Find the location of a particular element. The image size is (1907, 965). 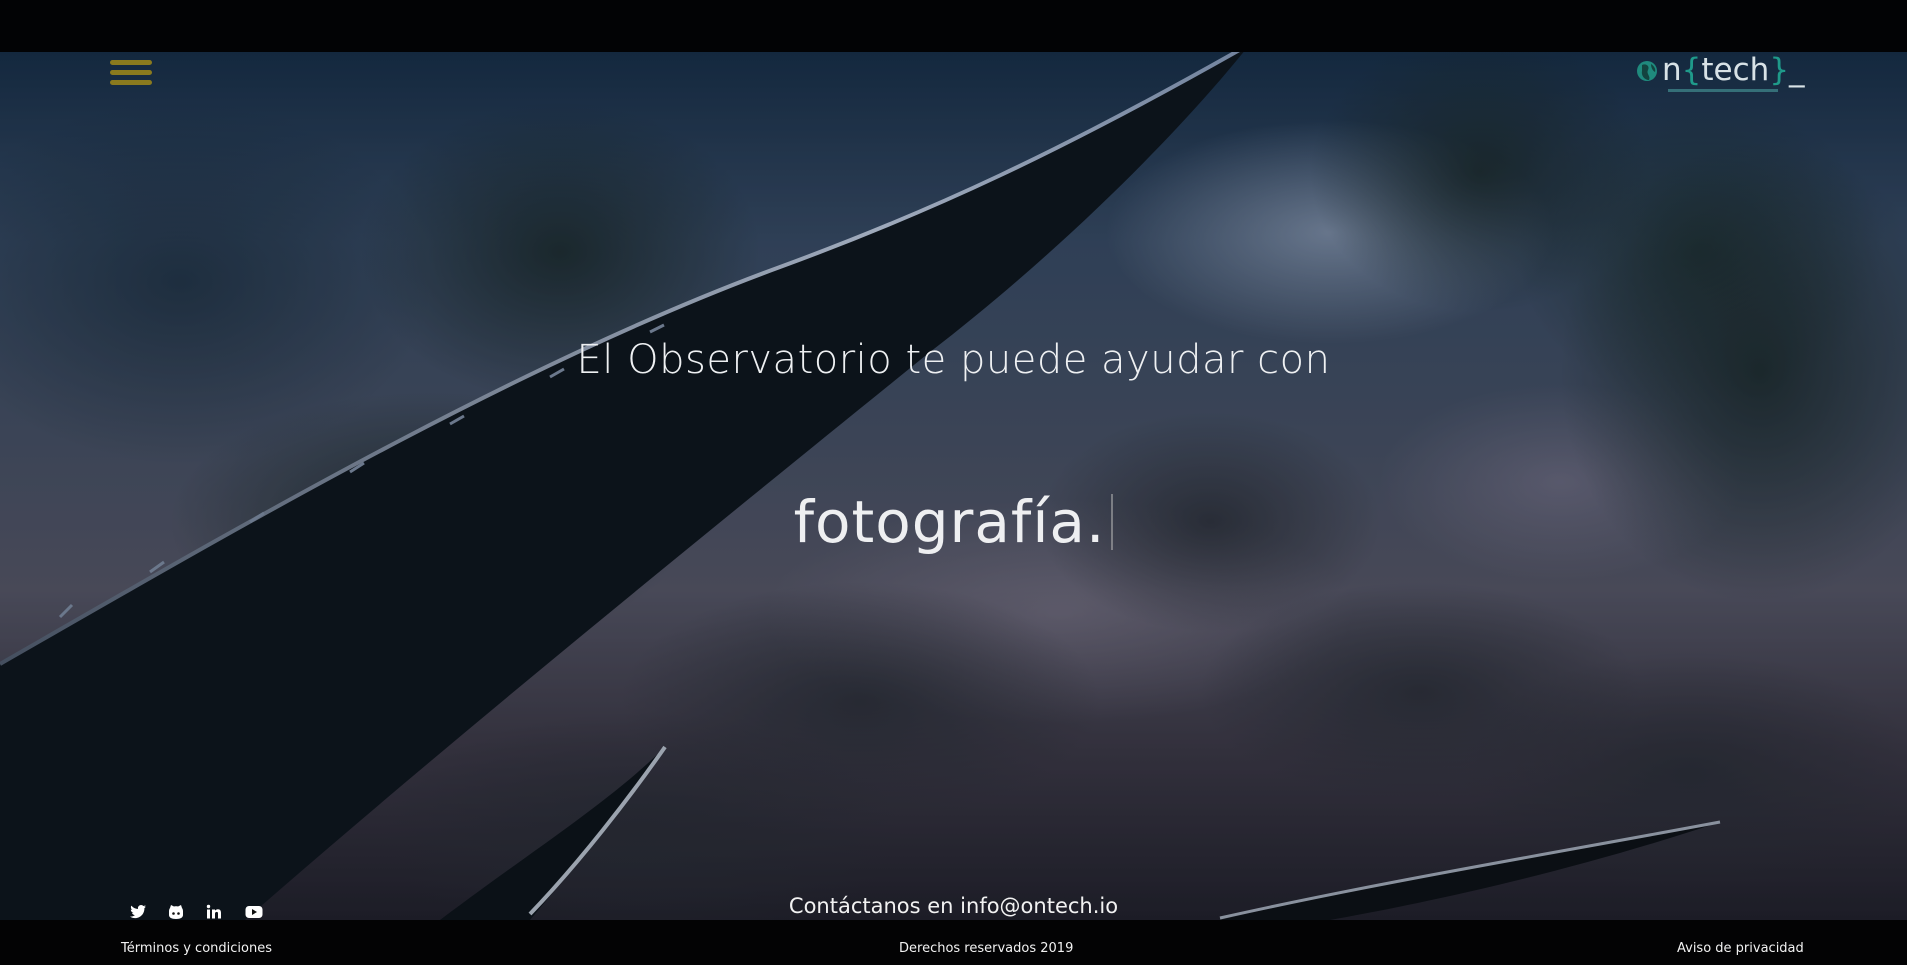

rotating-word-text: fotografía. is located at coordinates (949, 522).